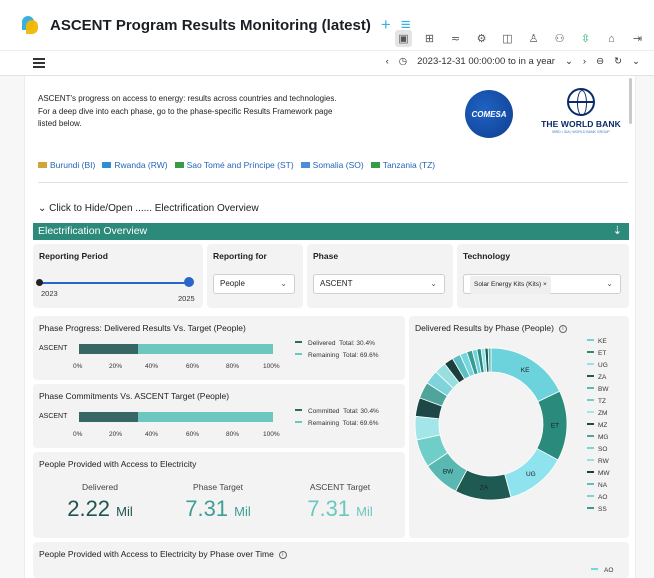 The width and height of the screenshot is (654, 578). I want to click on country-link-st: Sao Tomé and Príncipe (ST), so click(234, 165).